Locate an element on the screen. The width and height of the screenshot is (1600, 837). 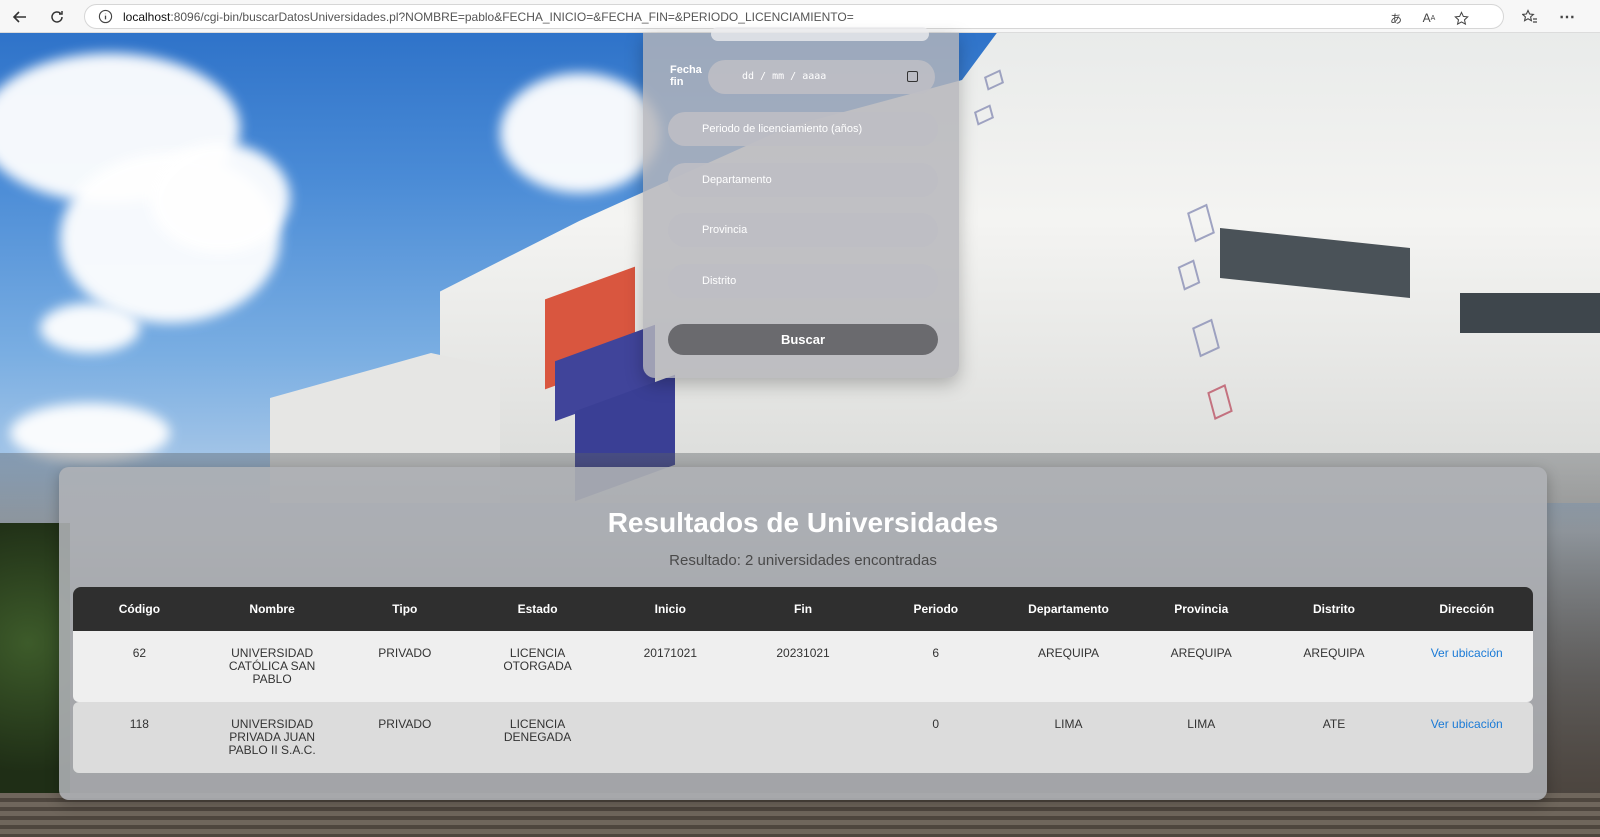
cell-nombre: UNIVERSIDAD PRIVADA JUAN PABLO II S.A.C. is located at coordinates (272, 737).